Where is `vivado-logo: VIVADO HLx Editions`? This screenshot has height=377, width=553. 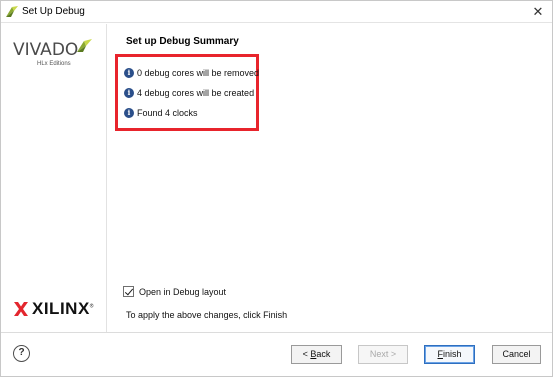 vivado-logo: VIVADO HLx Editions is located at coordinates (55, 58).